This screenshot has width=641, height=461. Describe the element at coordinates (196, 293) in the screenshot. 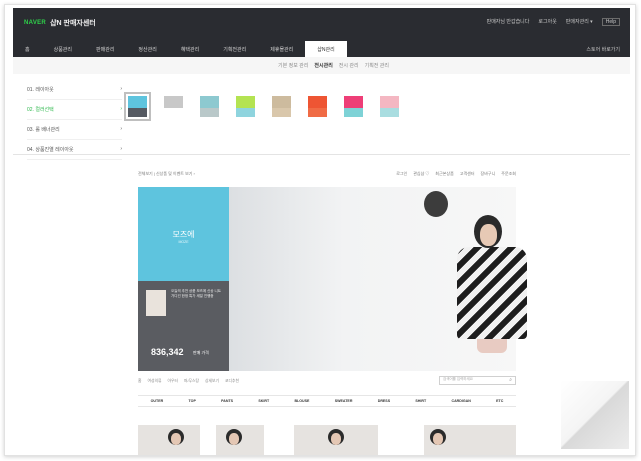

I see `featured-description: 오늘의 추천 상품 모즈에 신상 니트 가디건 한정 특가 세일 진행중` at that location.